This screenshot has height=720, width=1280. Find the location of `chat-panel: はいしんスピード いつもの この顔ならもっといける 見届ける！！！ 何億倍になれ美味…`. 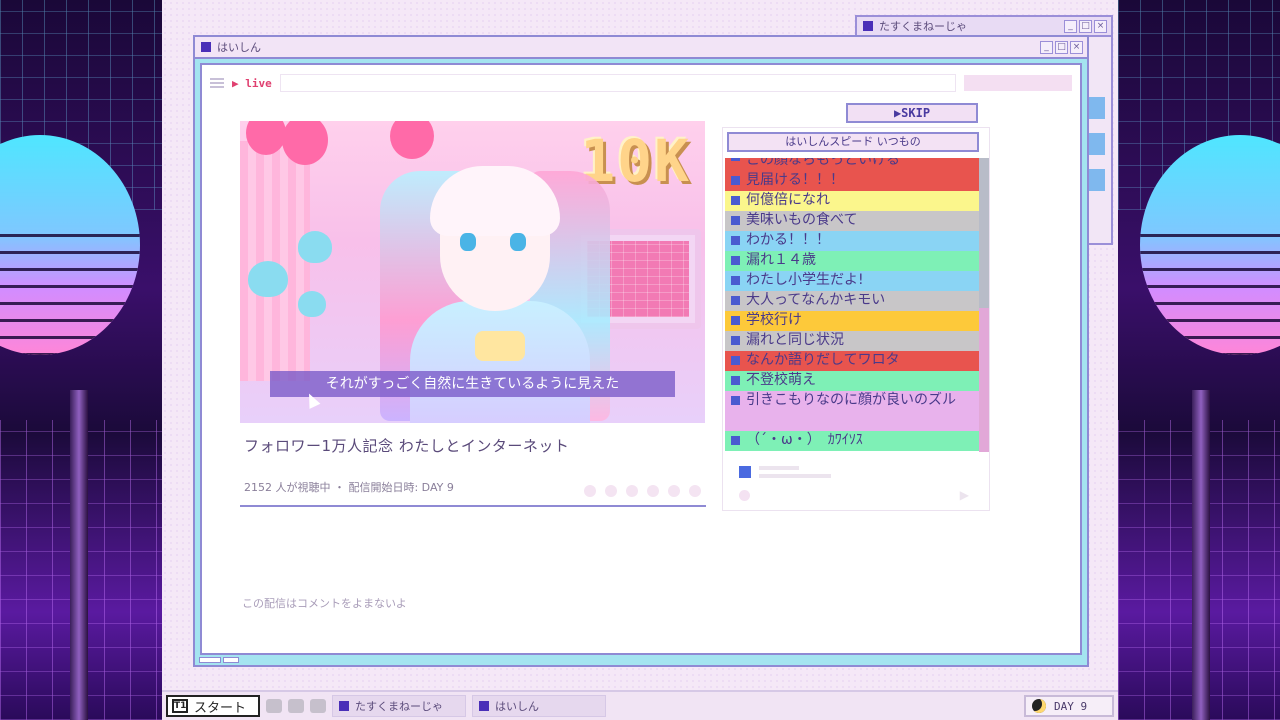

chat-panel: はいしんスピード いつもの この顔ならもっといける 見届ける！！！ 何億倍になれ美味… is located at coordinates (856, 319).